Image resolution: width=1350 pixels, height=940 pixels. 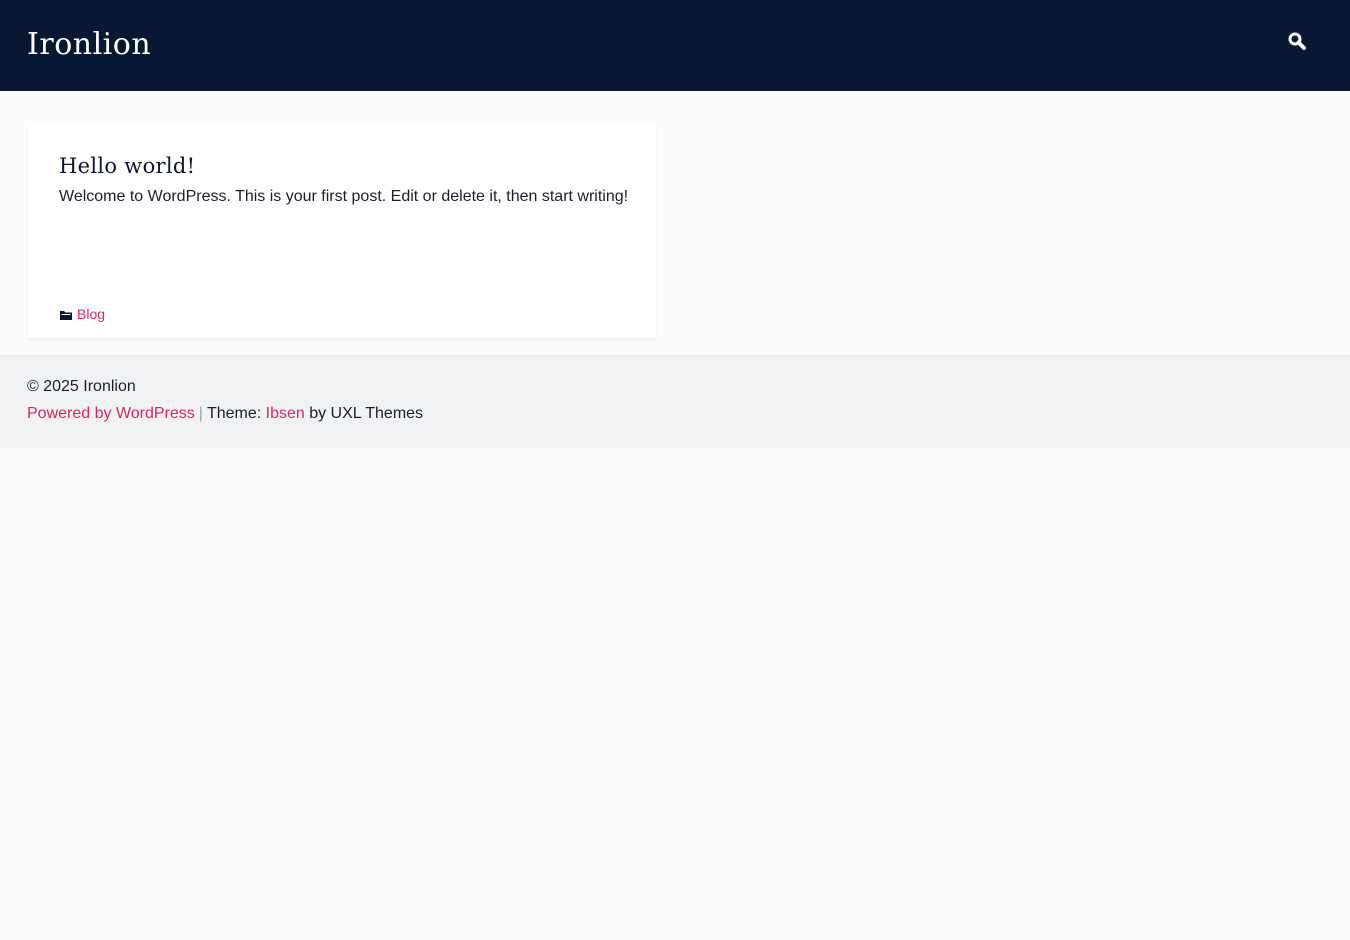 What do you see at coordinates (66, 314) in the screenshot?
I see `folder-icon` at bounding box center [66, 314].